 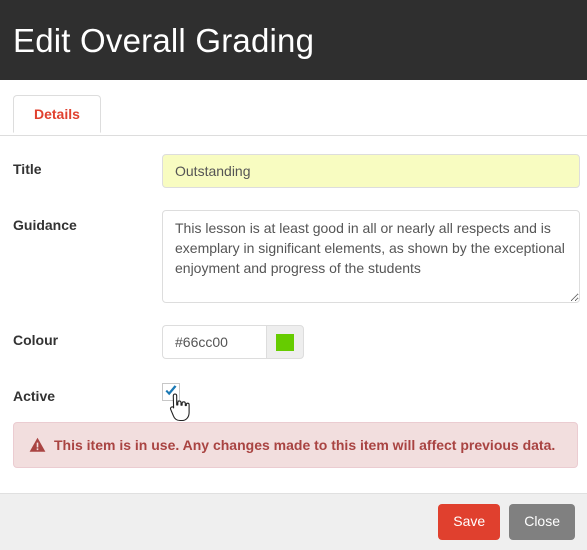 What do you see at coordinates (37, 444) in the screenshot?
I see `warning-triangle-icon` at bounding box center [37, 444].